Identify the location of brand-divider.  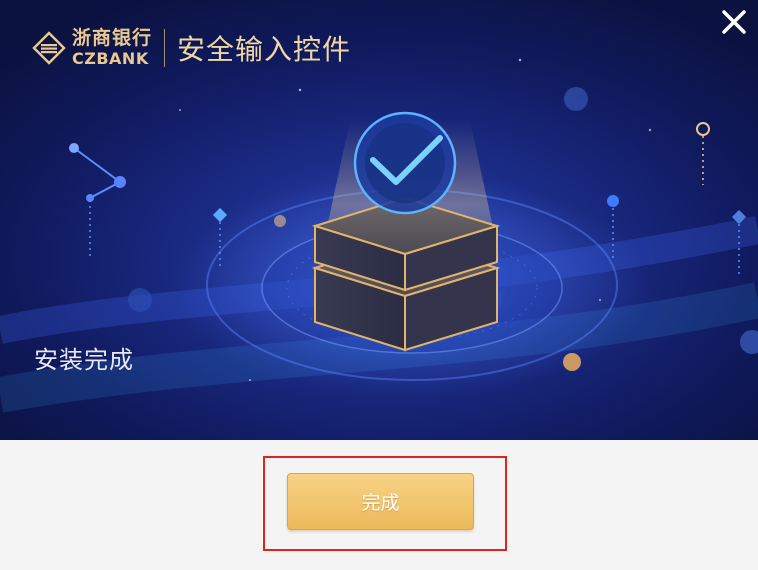
(165, 48).